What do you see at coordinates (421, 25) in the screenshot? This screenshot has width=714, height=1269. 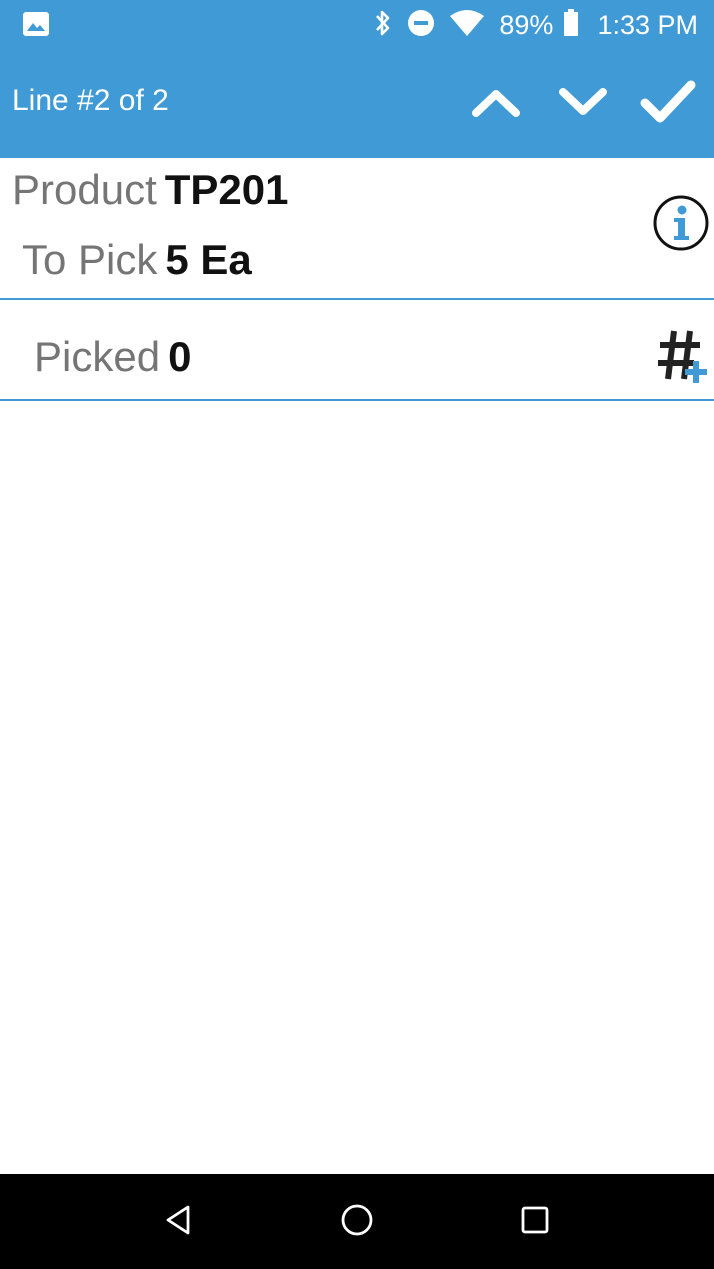 I see `do-not-disturb-icon` at bounding box center [421, 25].